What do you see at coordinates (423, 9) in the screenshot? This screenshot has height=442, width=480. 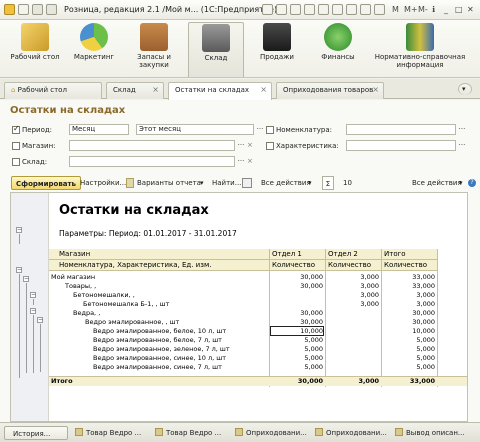 I see `m-minus-button: M-` at bounding box center [423, 9].